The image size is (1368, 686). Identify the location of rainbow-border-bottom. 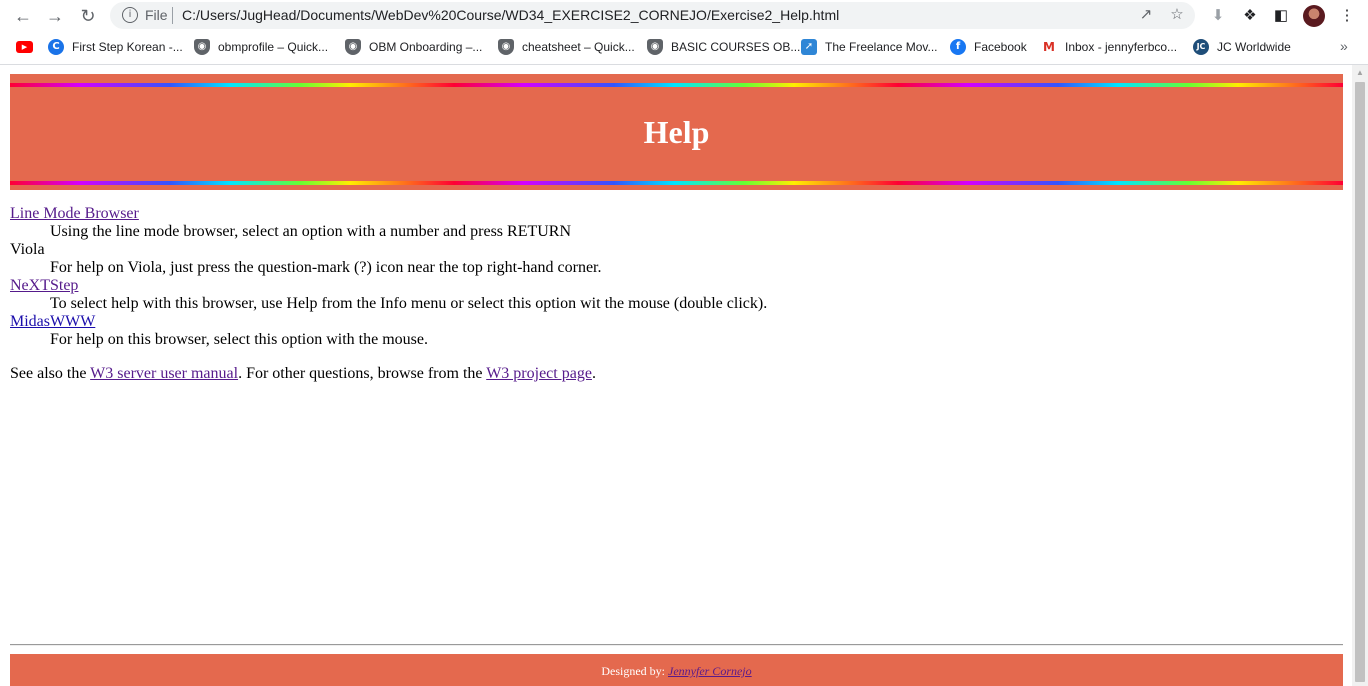
(676, 183).